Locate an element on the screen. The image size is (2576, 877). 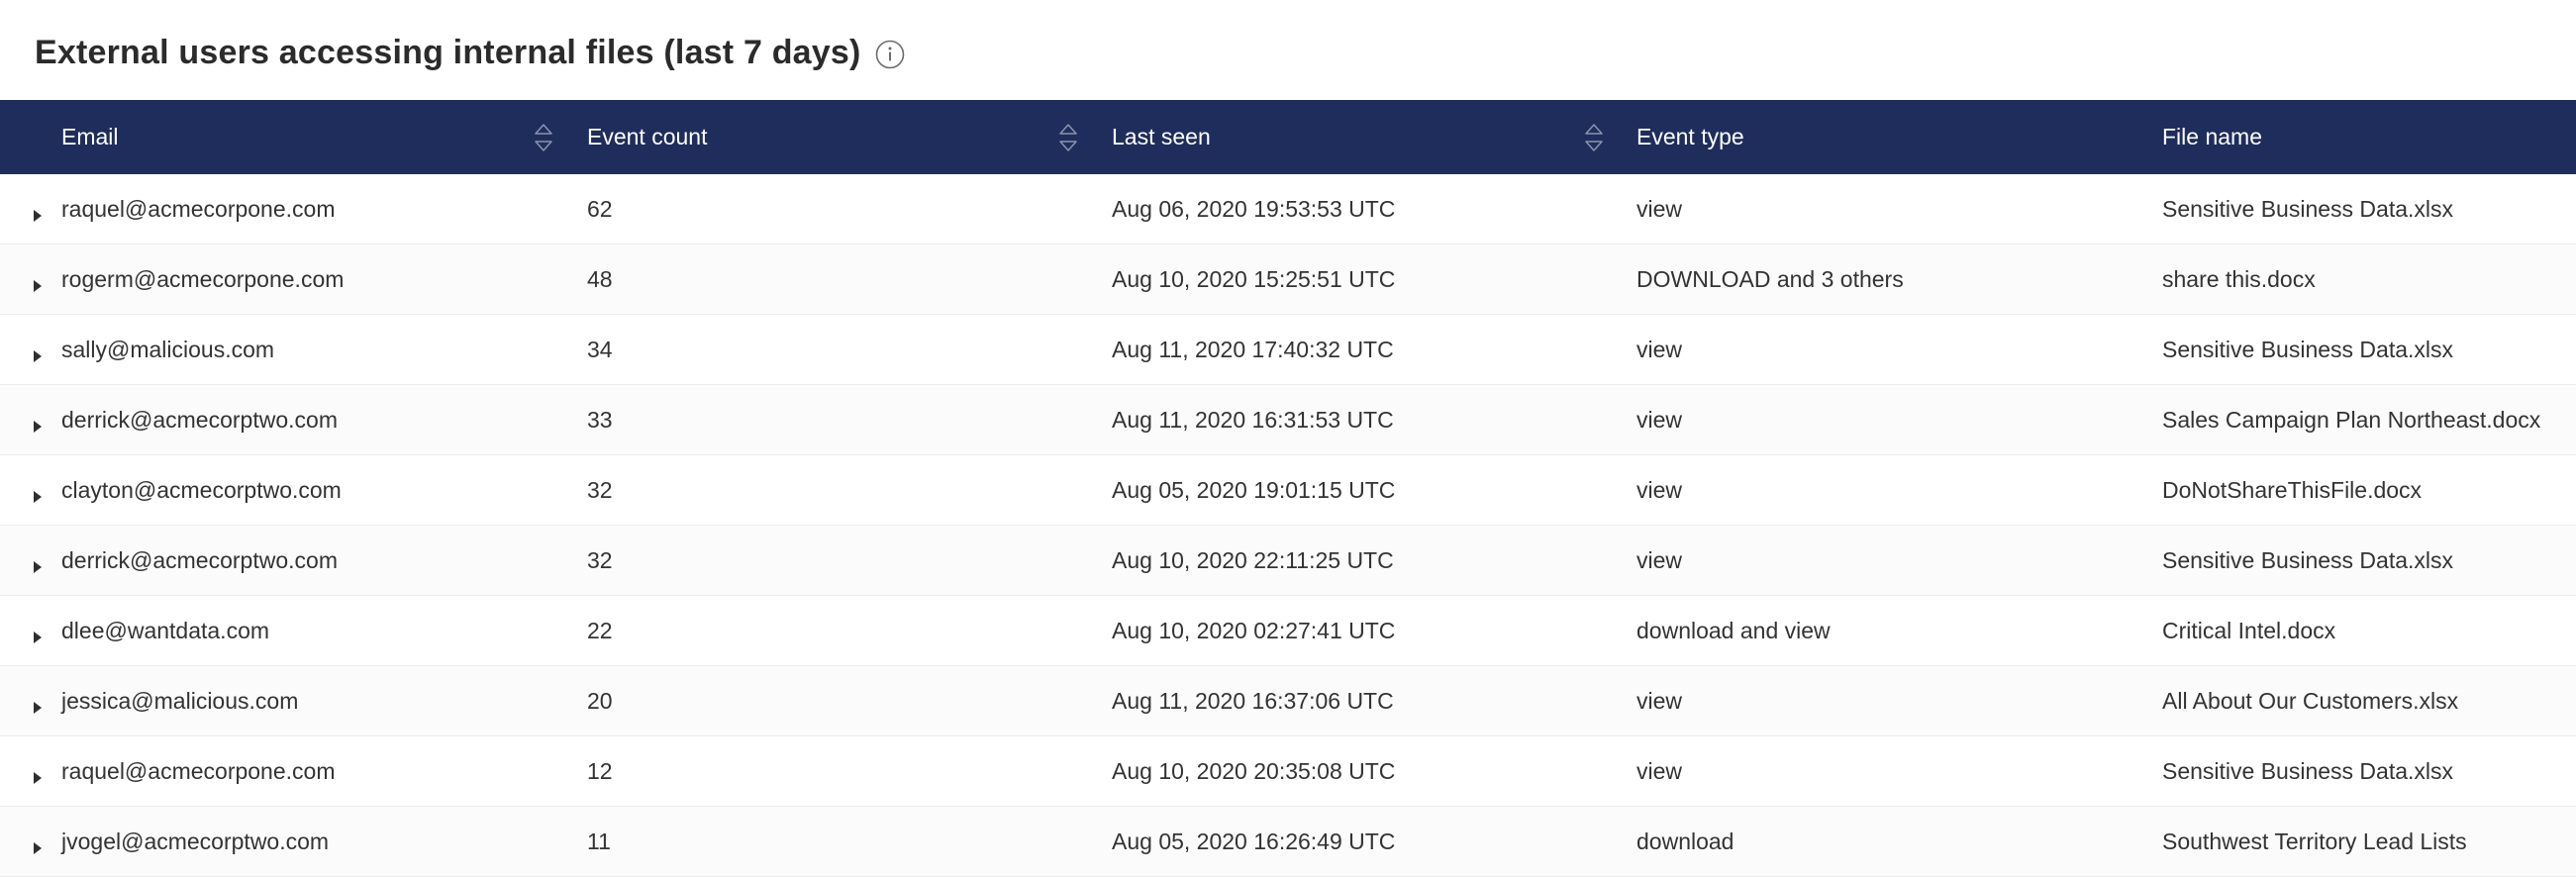
info-icon is located at coordinates (890, 54).